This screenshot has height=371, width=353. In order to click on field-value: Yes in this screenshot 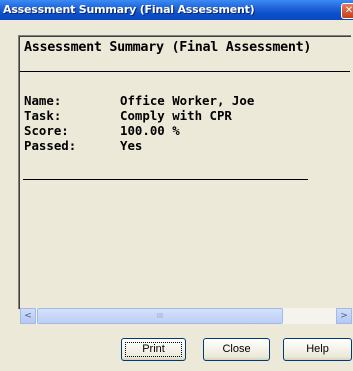, I will do `click(131, 145)`.